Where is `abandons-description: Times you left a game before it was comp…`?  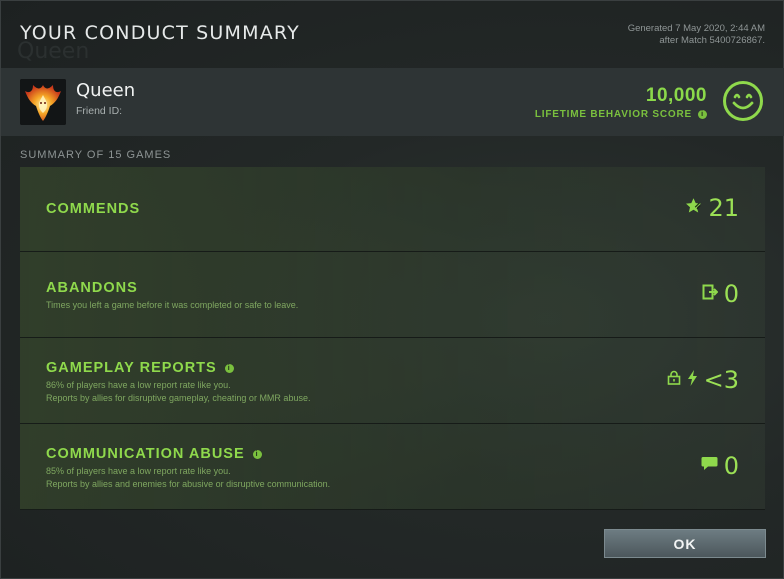
abandons-description: Times you left a game before it was comp… is located at coordinates (172, 305).